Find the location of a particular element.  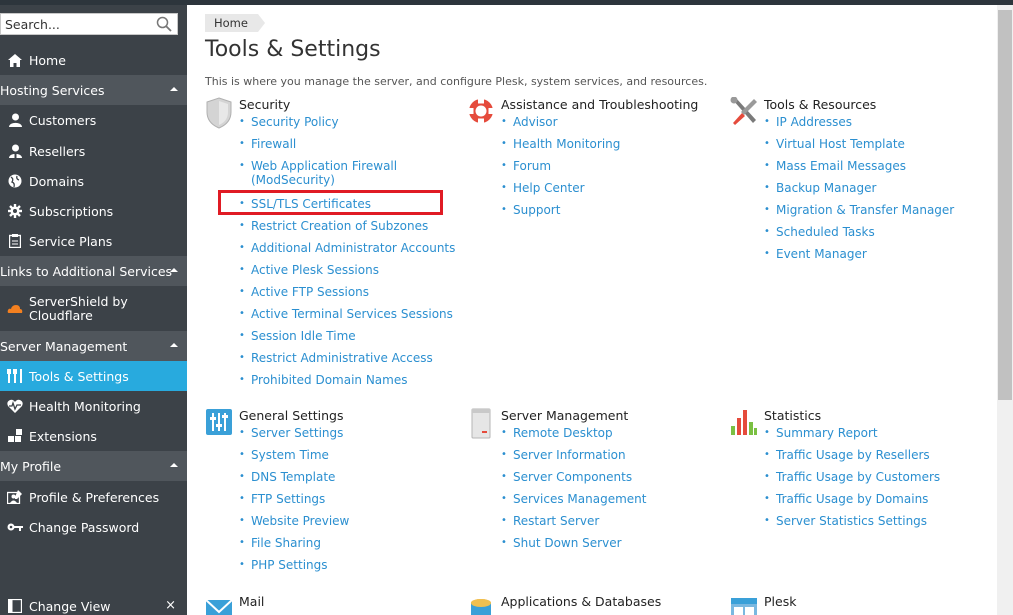

sidebar-item-health-monitoring: Health Monitoring is located at coordinates (93, 406).